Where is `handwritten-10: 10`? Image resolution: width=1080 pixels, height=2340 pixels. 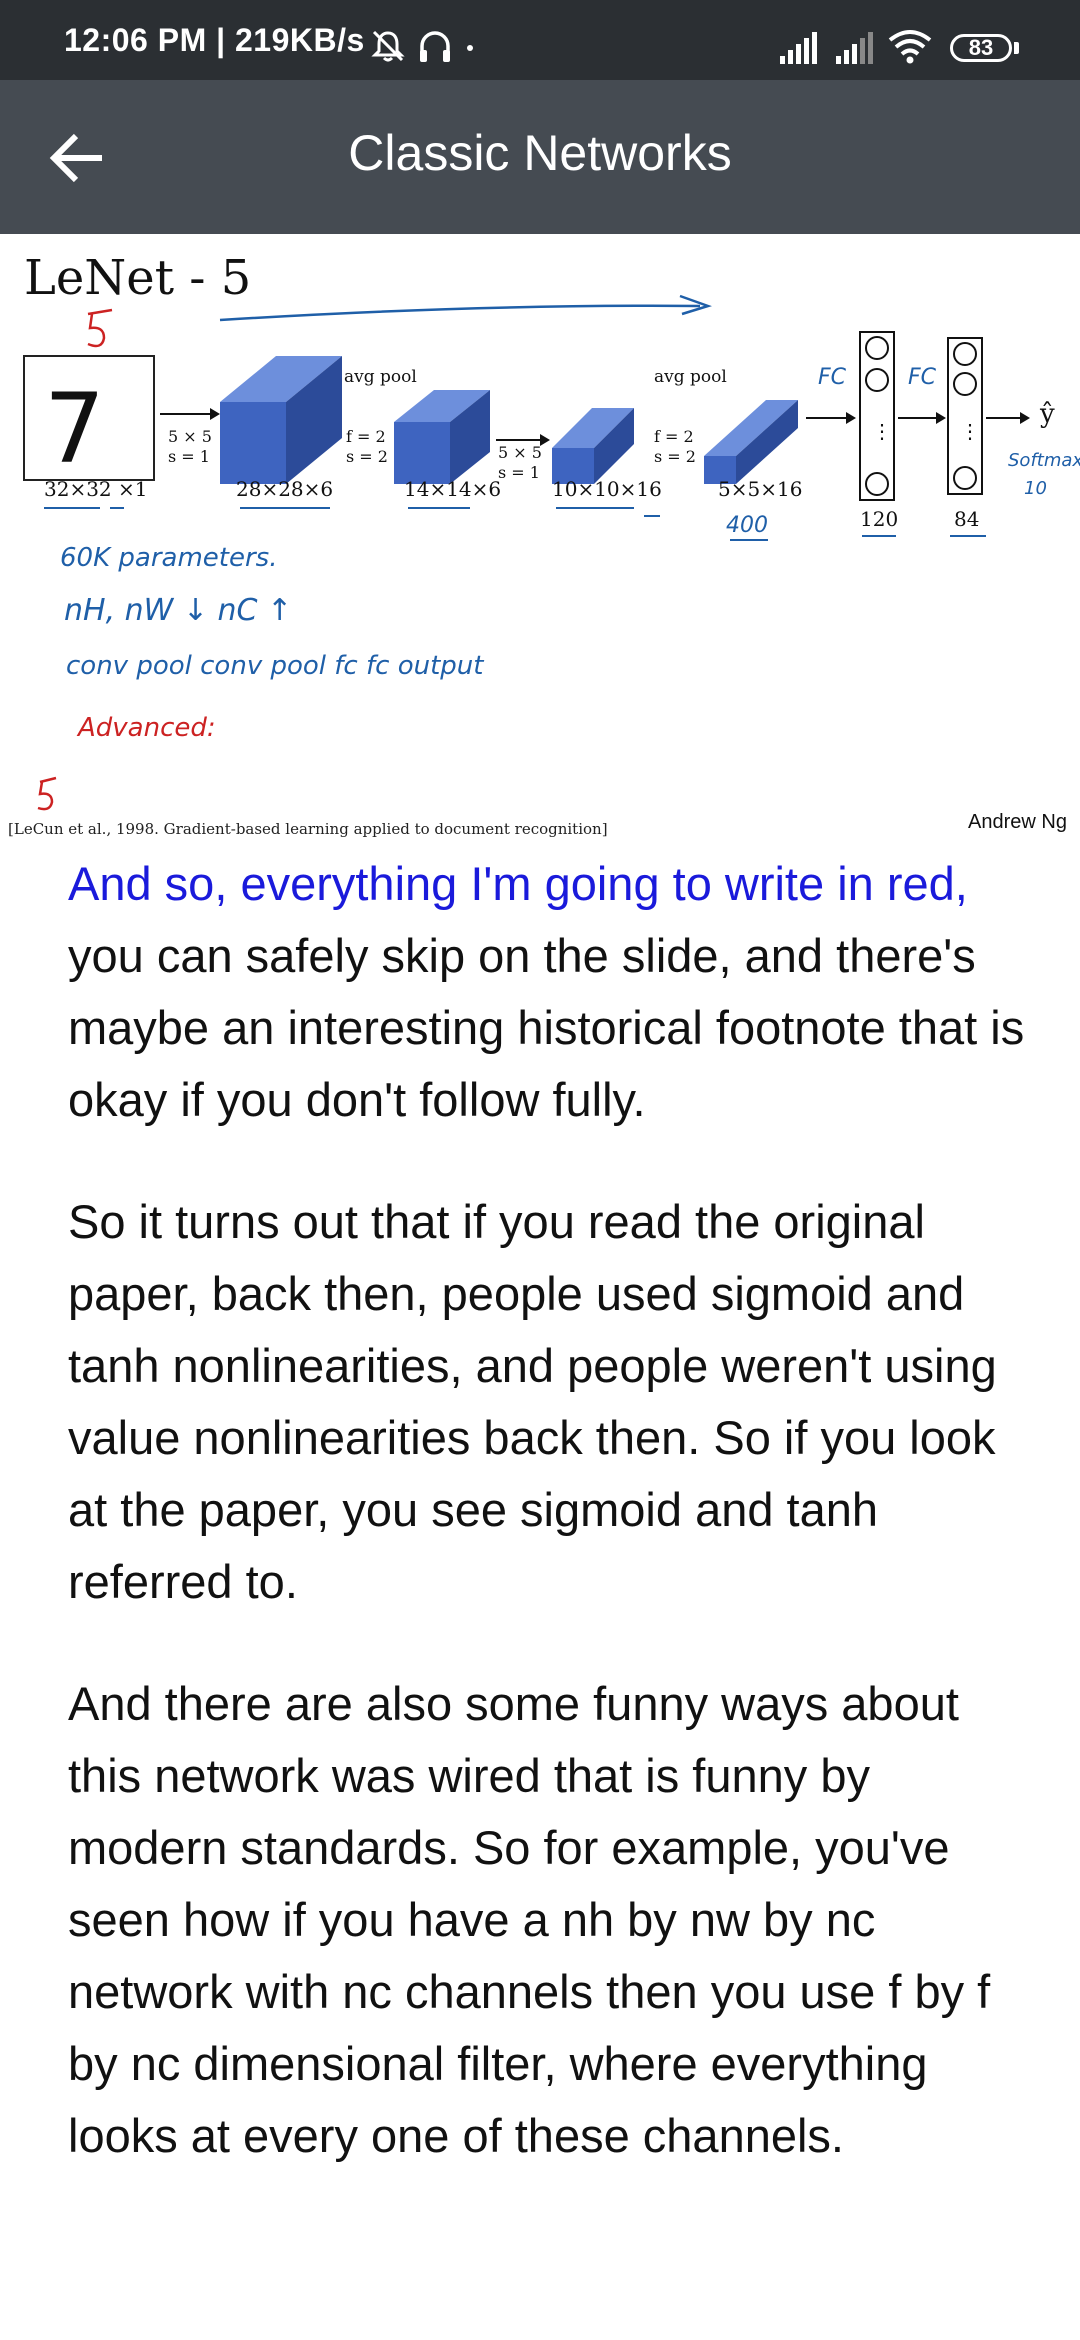
handwritten-10: 10 is located at coordinates (1035, 488).